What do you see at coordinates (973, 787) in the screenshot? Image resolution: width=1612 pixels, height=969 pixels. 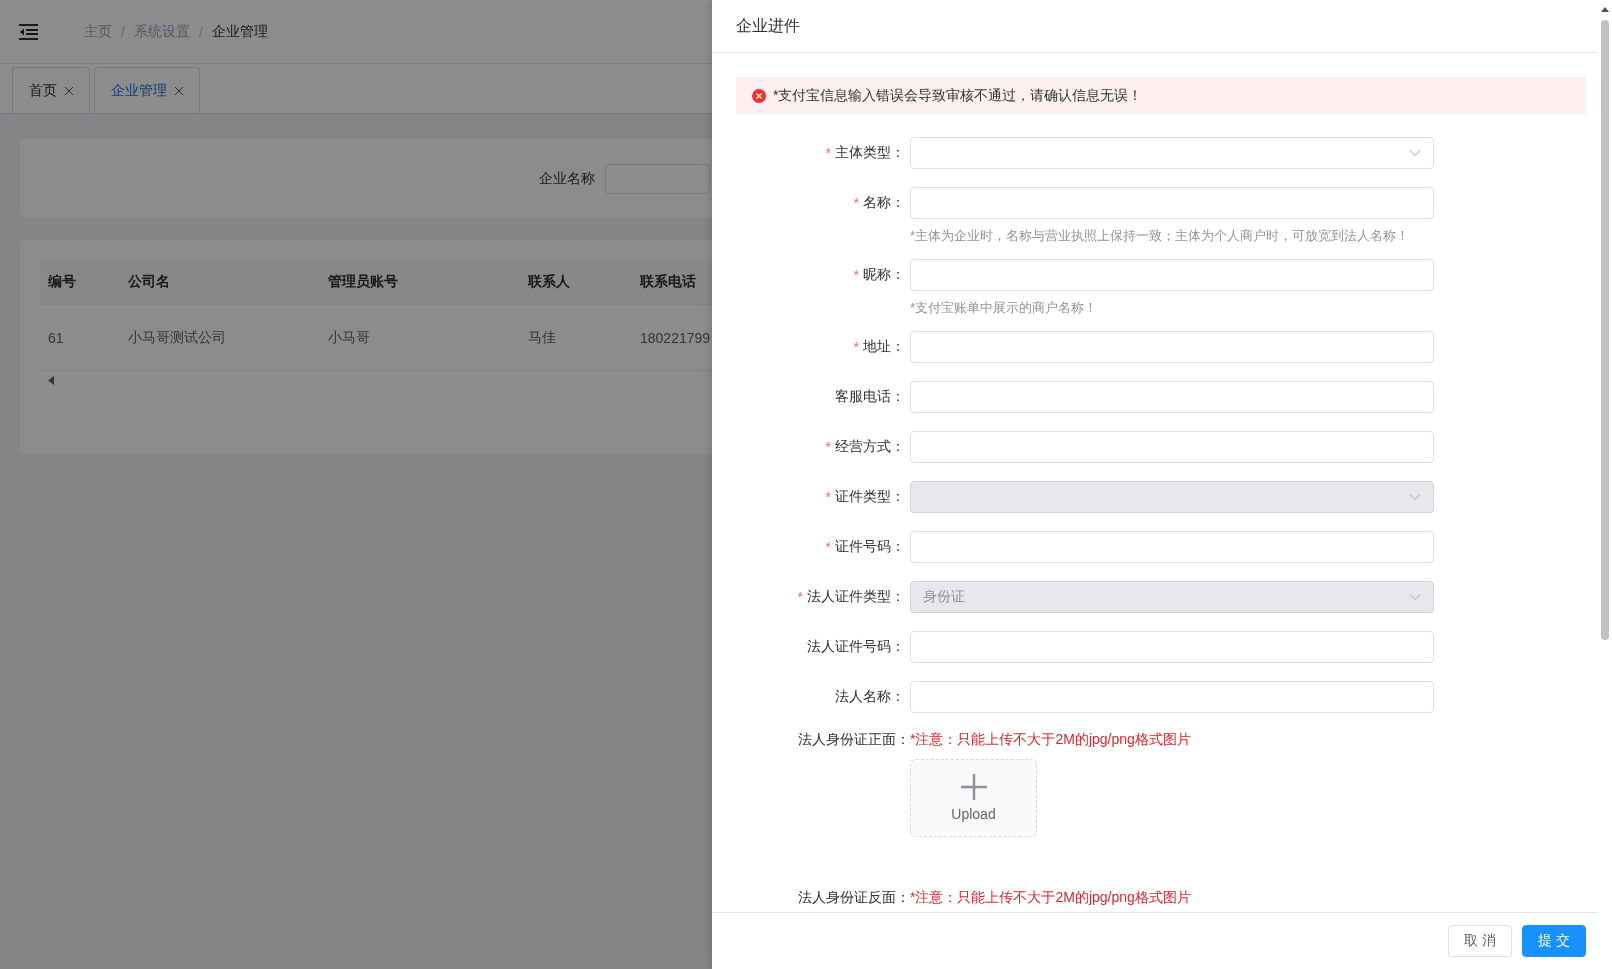 I see `plus-icon` at bounding box center [973, 787].